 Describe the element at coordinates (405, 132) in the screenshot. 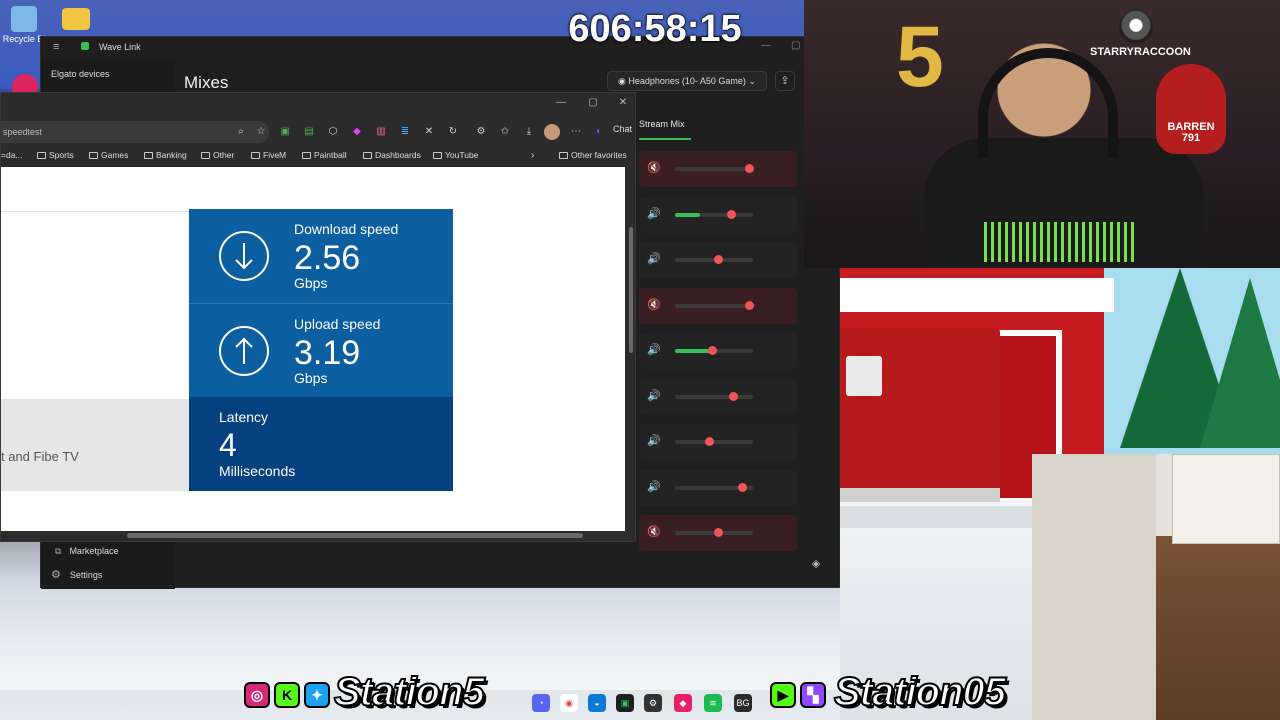

I see `extension-icon: ≣` at that location.